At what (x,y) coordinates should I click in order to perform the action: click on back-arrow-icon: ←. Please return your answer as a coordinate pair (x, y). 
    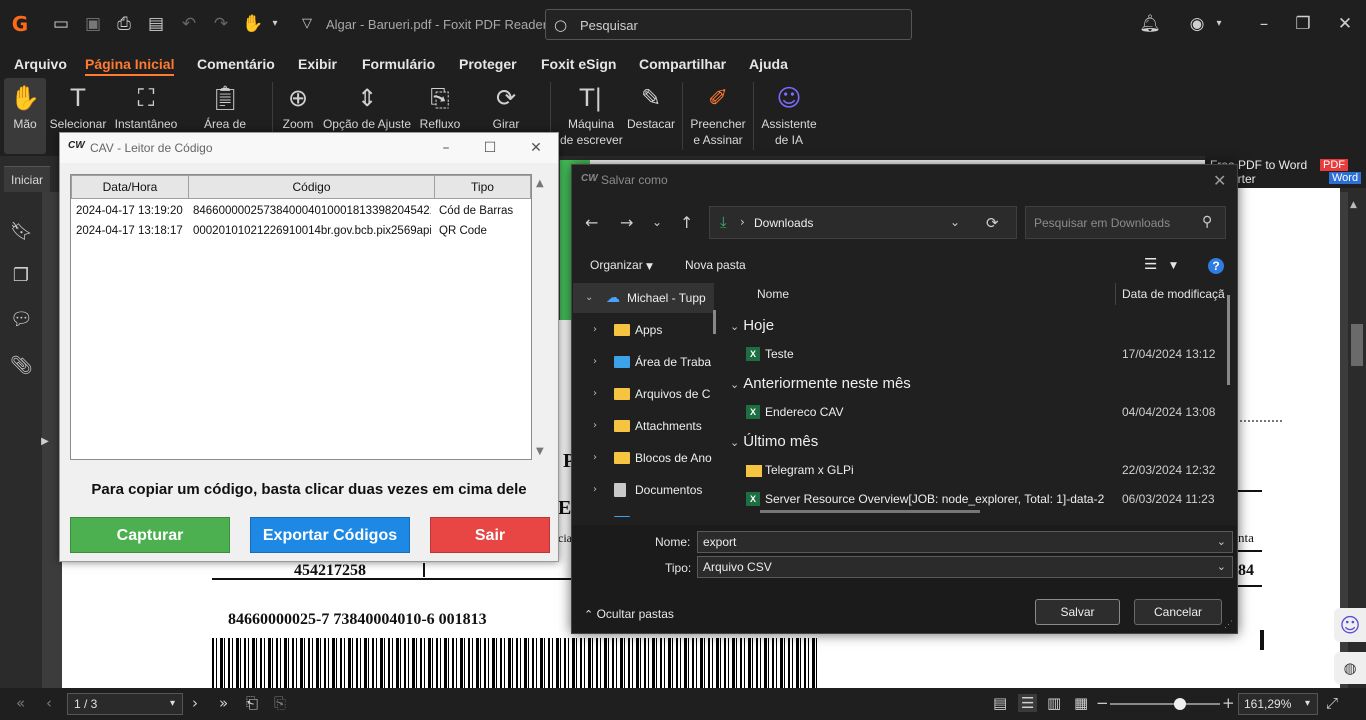
    Looking at the image, I should click on (591, 222).